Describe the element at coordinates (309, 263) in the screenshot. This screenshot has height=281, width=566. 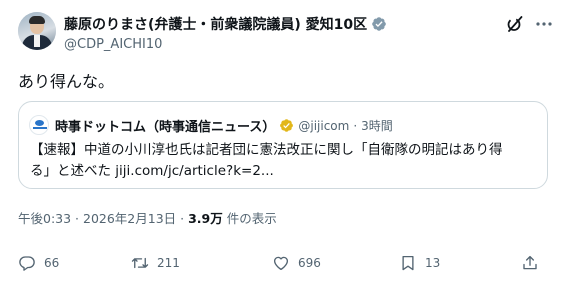
I see `like-count: 696` at that location.